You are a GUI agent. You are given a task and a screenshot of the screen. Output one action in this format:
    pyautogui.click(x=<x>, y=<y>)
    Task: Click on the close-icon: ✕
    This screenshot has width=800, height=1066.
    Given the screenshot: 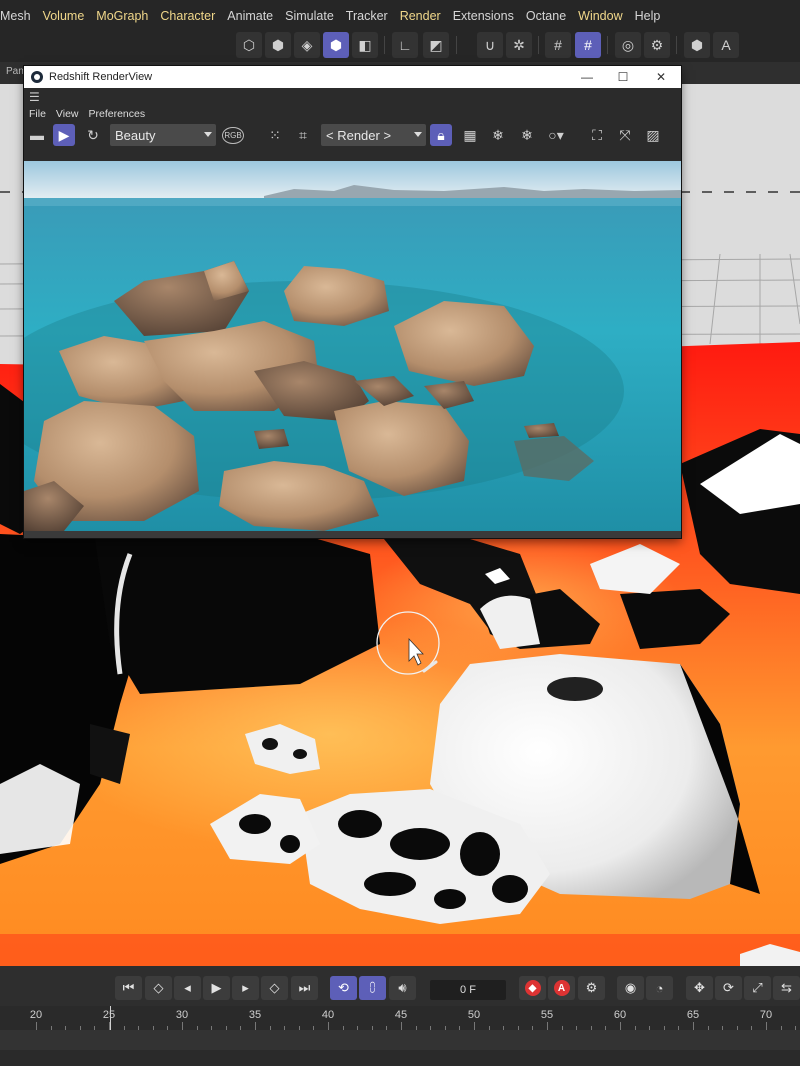 What is the action you would take?
    pyautogui.click(x=661, y=77)
    